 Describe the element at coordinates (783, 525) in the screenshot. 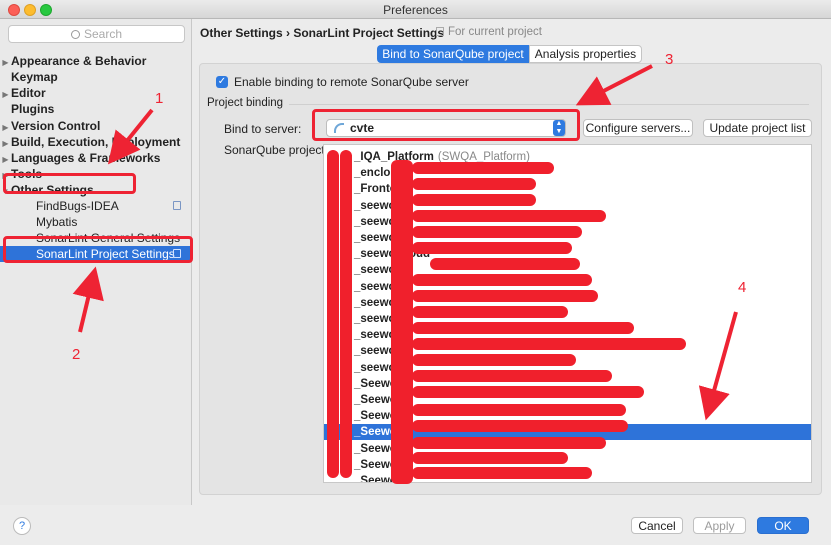

I see `ok-button: OK` at that location.